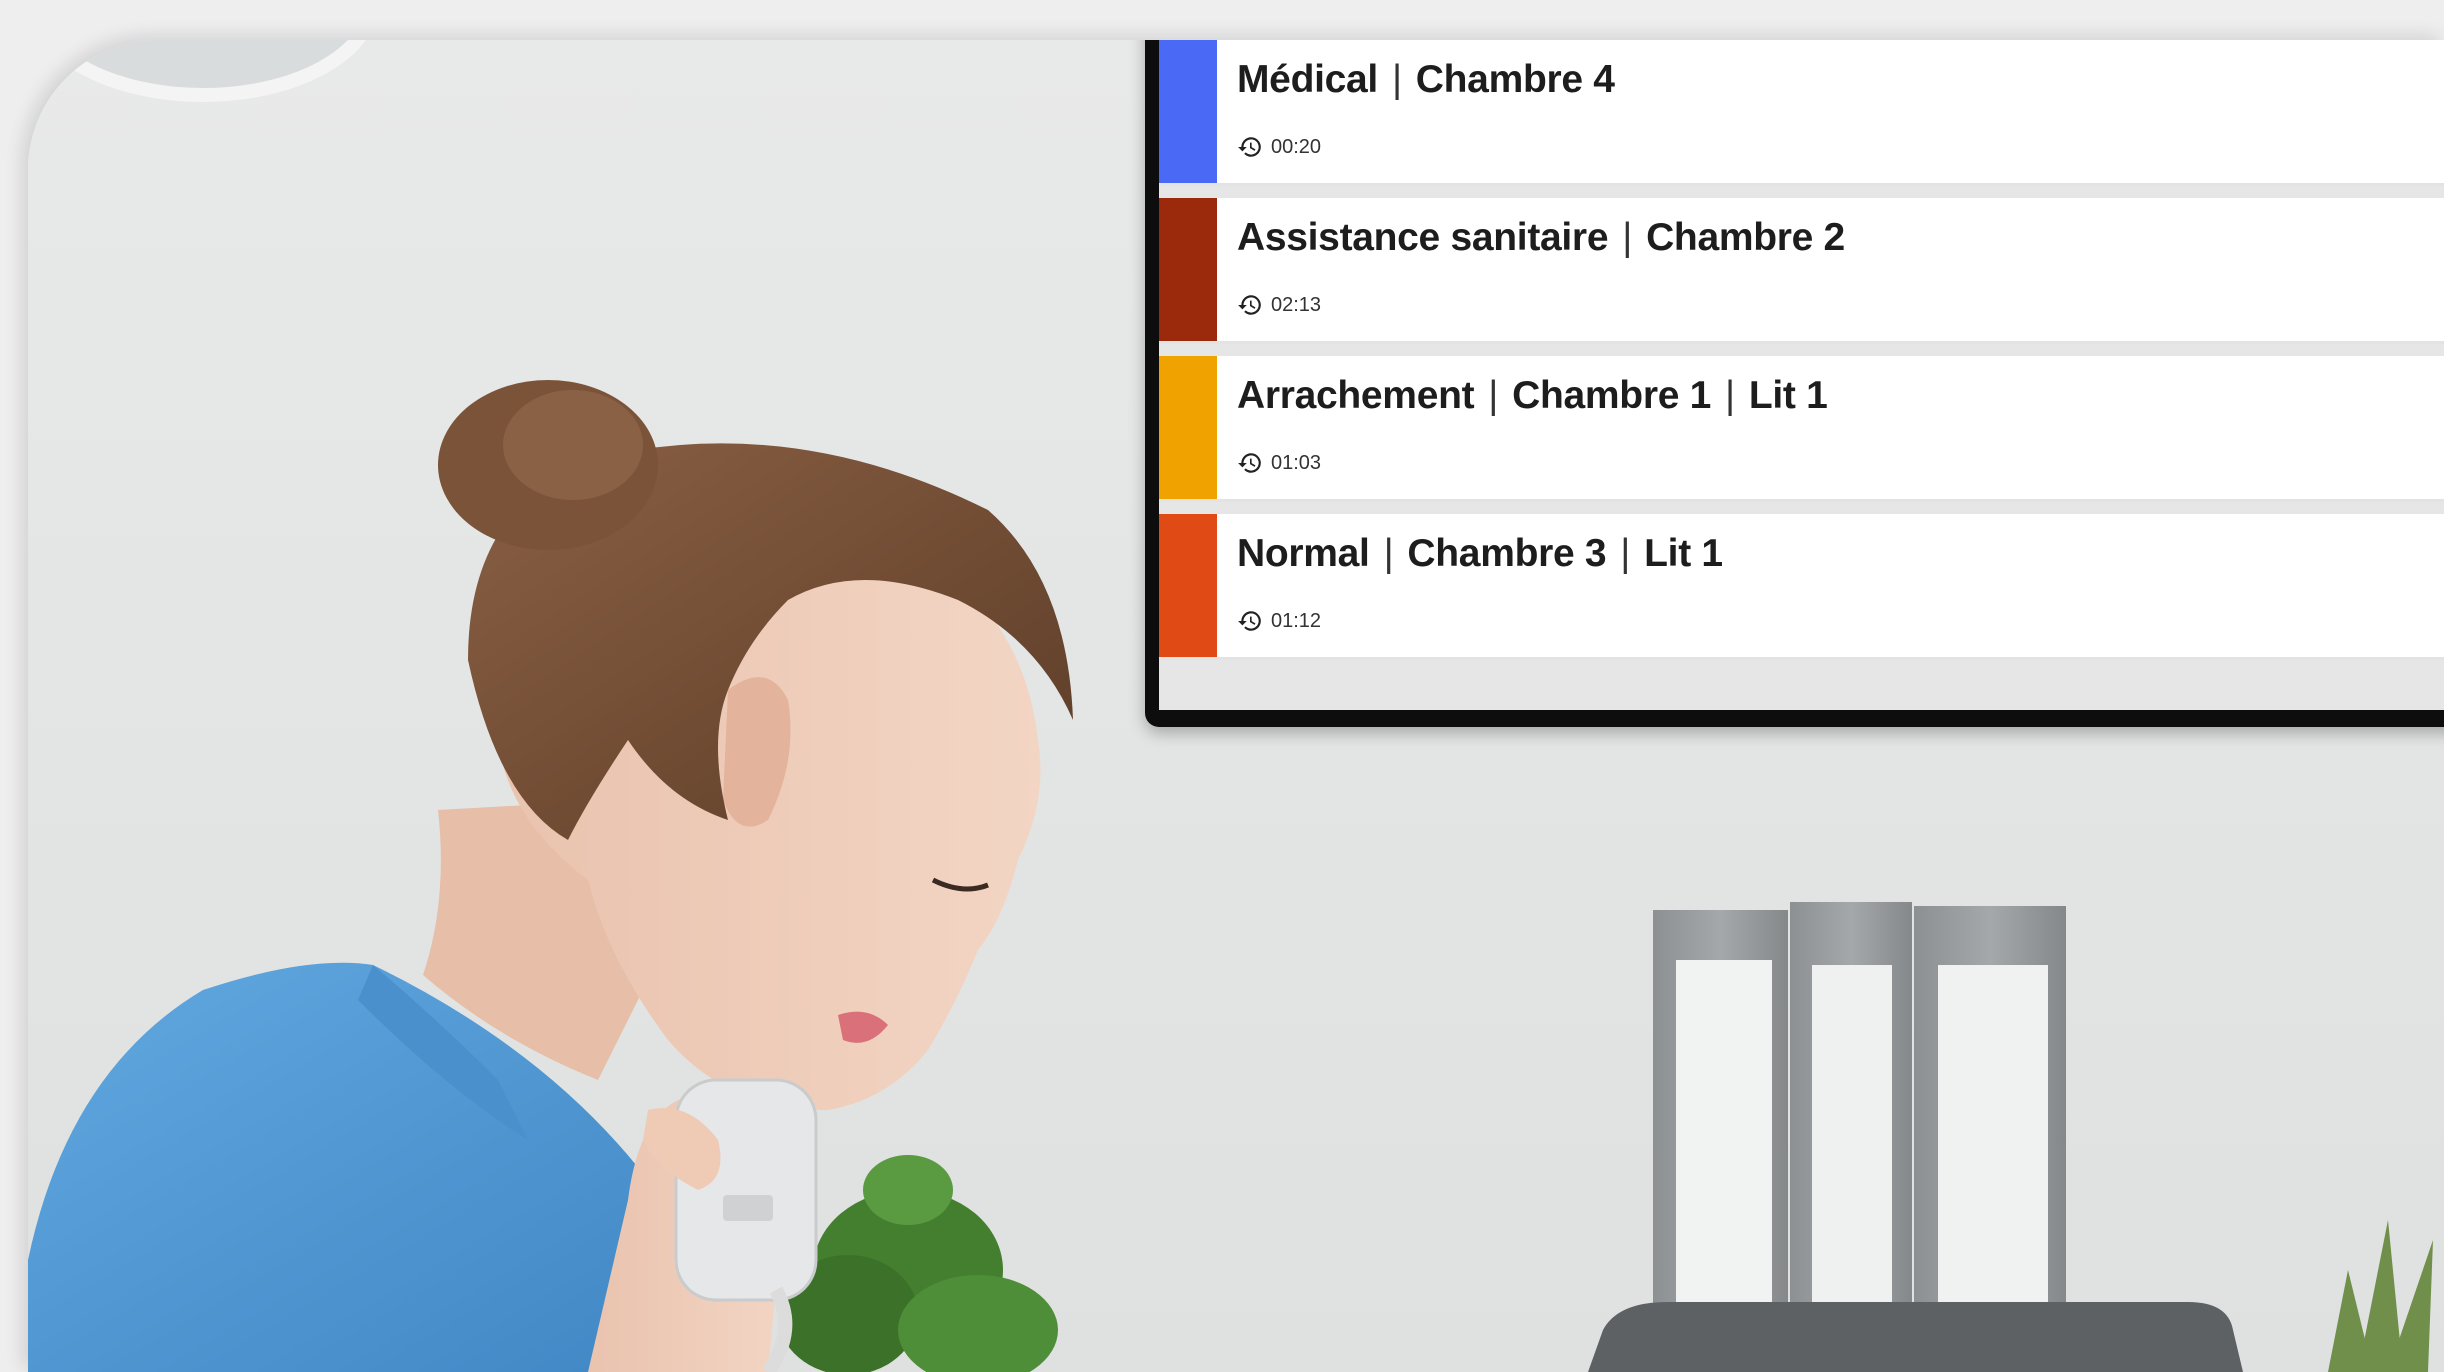  I want to click on alarm-row: Assistance sanitaire | Chambre 2 02:13, so click(1801, 271).